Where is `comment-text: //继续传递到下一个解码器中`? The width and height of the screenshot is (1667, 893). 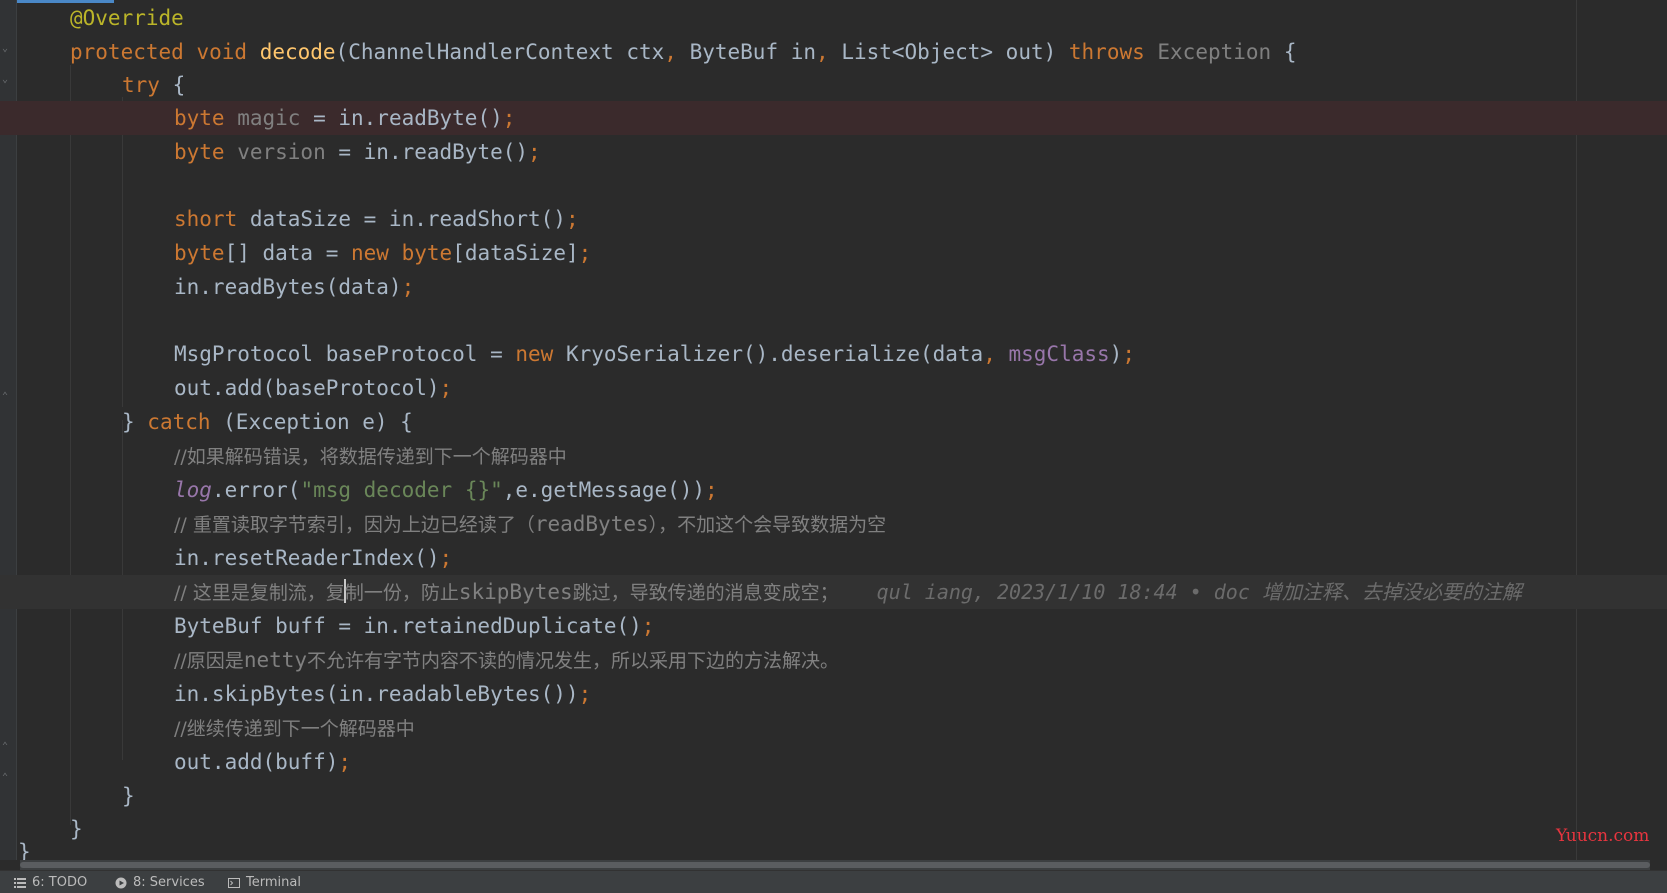
comment-text: //继续传递到下一个解码器中 is located at coordinates (294, 729).